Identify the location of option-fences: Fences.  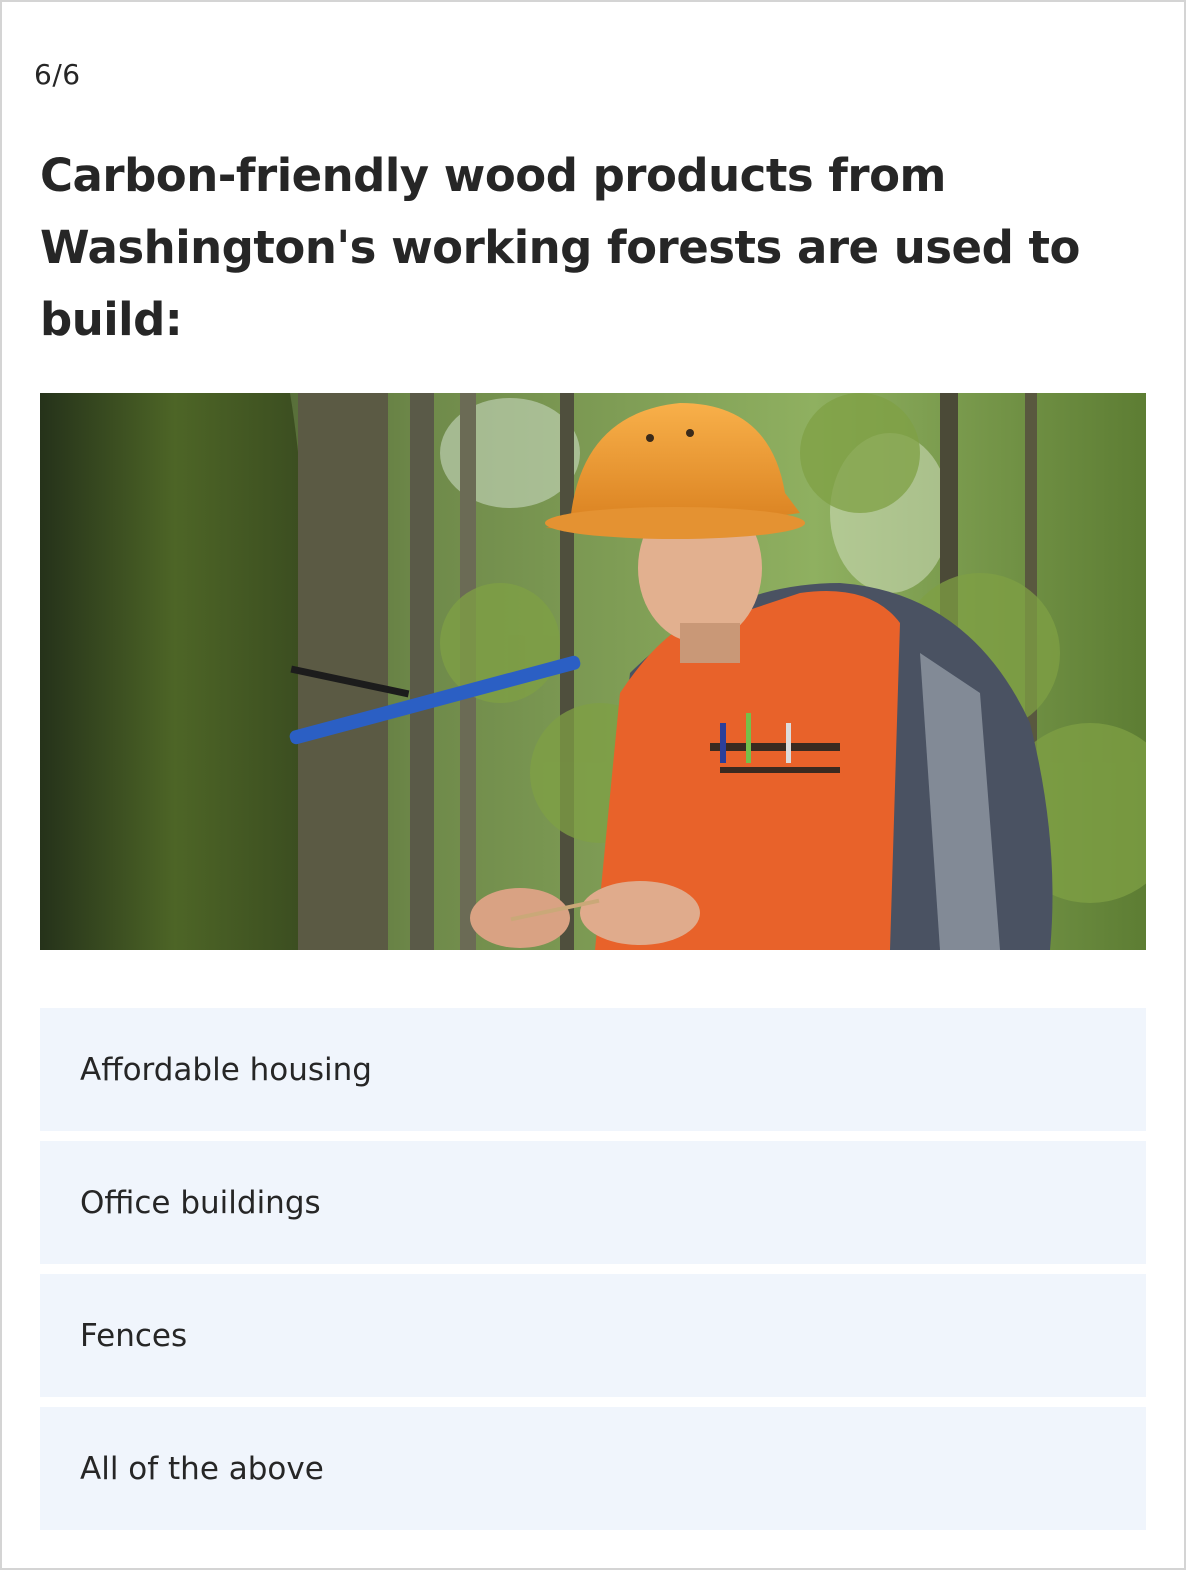
(593, 1335).